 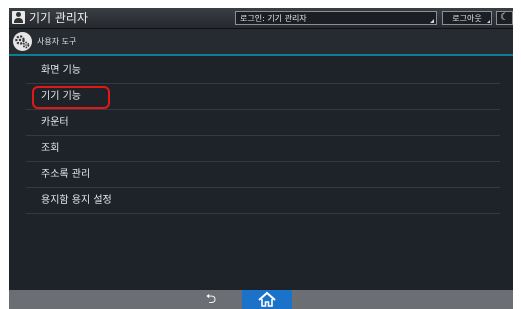 I want to click on menu-item-tray-paper-settings: 용지함 용지 설정, so click(x=263, y=201).